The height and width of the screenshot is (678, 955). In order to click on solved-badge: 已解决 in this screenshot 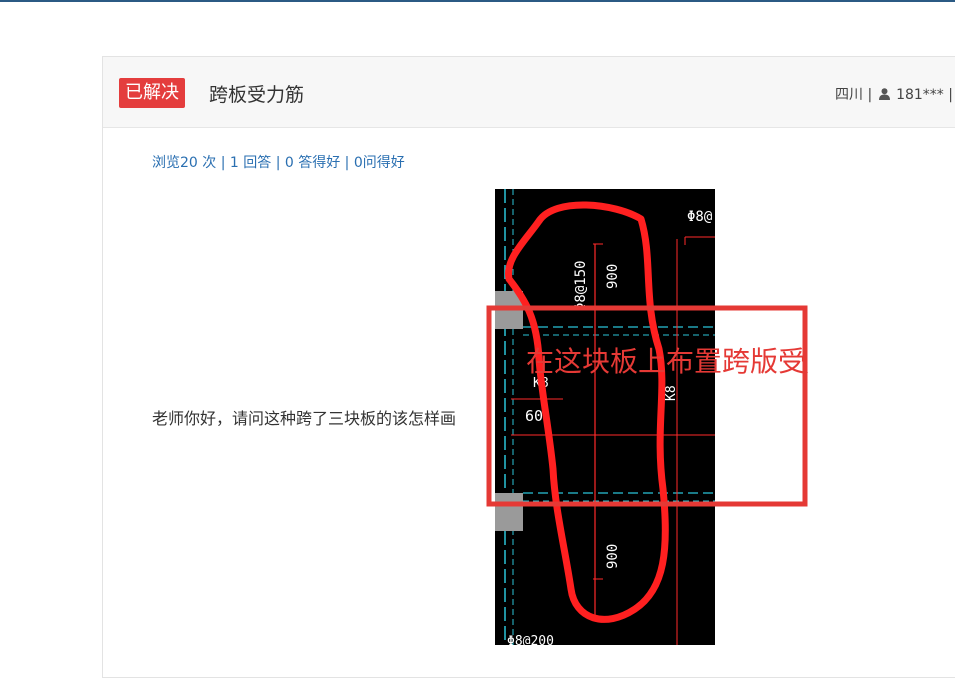, I will do `click(152, 93)`.